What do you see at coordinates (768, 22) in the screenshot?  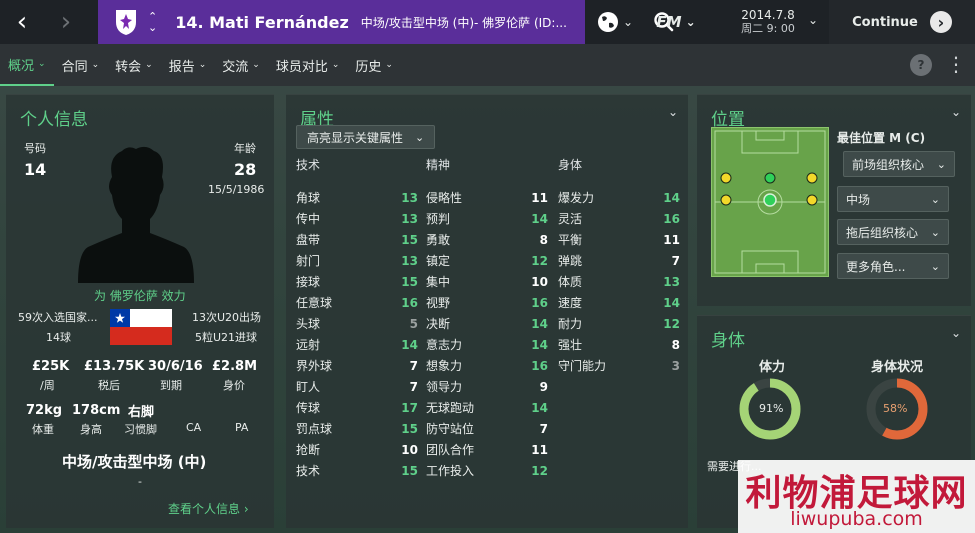 I see `date-display: 2014.7.8 周二 9: 00 ⌄` at bounding box center [768, 22].